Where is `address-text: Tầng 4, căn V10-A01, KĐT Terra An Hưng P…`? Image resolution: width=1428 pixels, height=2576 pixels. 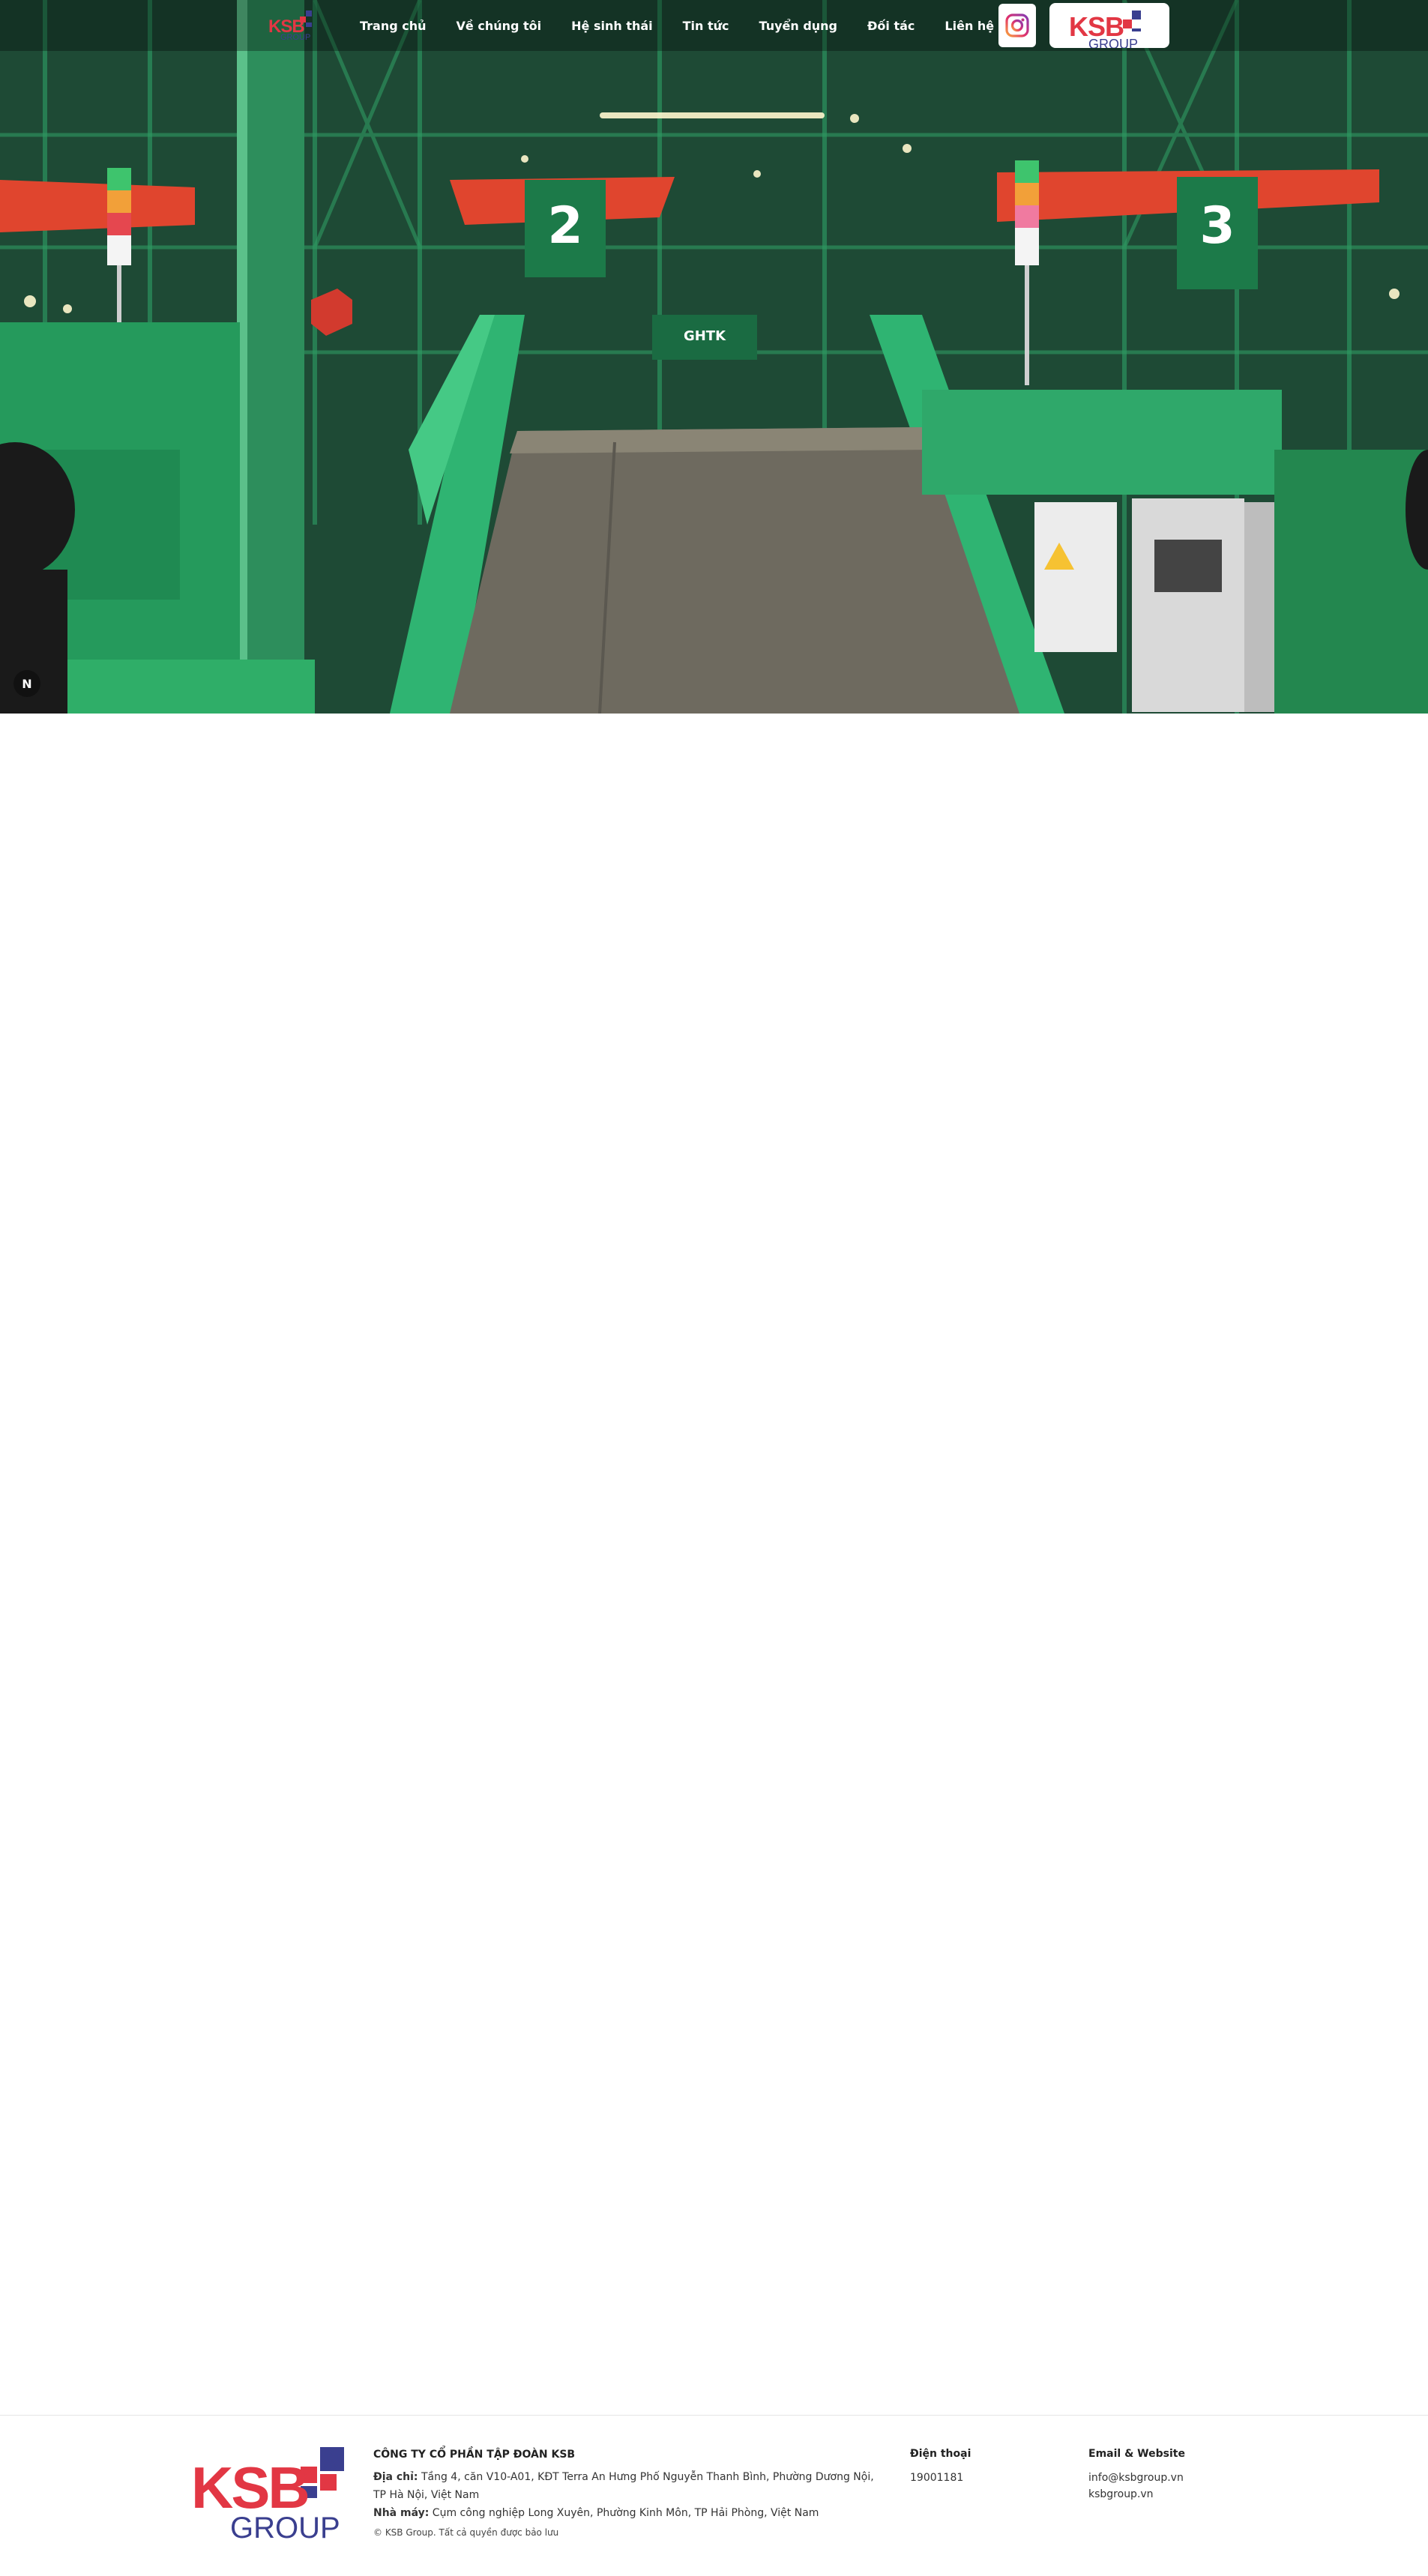
address-text: Tầng 4, căn V10-A01, KĐT Terra An Hưng P… is located at coordinates (623, 2486).